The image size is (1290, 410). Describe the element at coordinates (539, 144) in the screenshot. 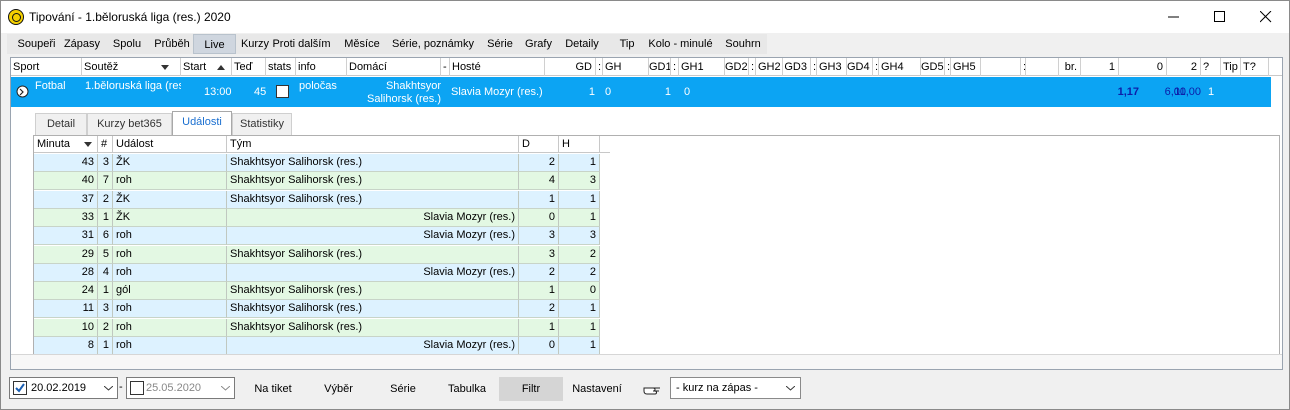

I see `col-d: D` at that location.